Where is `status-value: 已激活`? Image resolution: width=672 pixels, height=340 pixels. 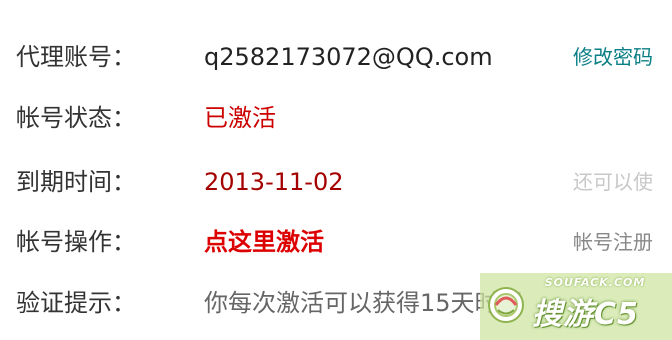
status-value: 已激活 is located at coordinates (240, 118).